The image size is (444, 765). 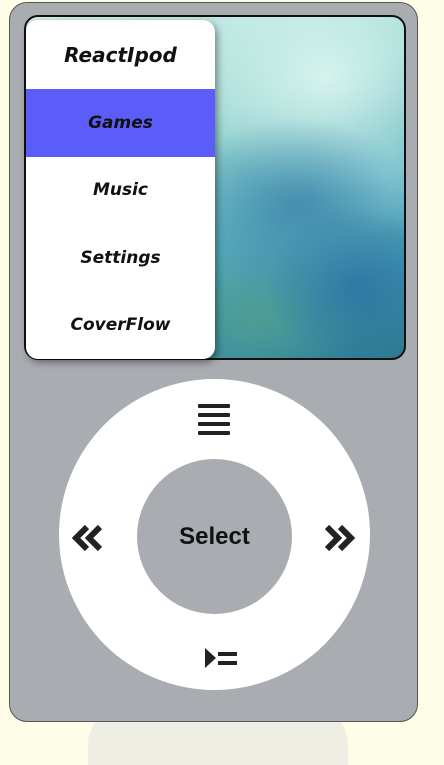 What do you see at coordinates (221, 658) in the screenshot?
I see `play-pause-icon` at bounding box center [221, 658].